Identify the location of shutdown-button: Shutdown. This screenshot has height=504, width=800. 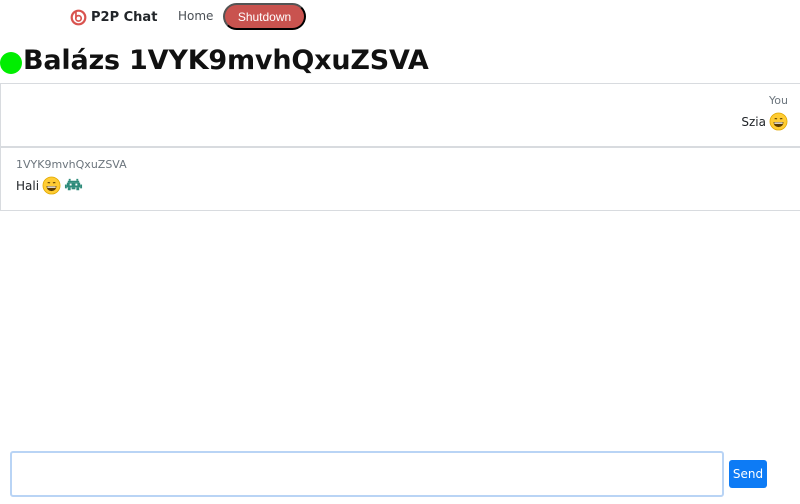
(264, 16).